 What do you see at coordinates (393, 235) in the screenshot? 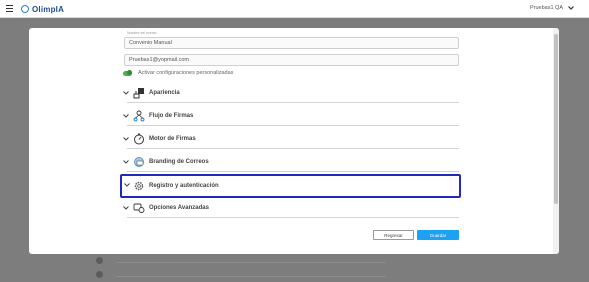
I see `back-button: Regresar` at bounding box center [393, 235].